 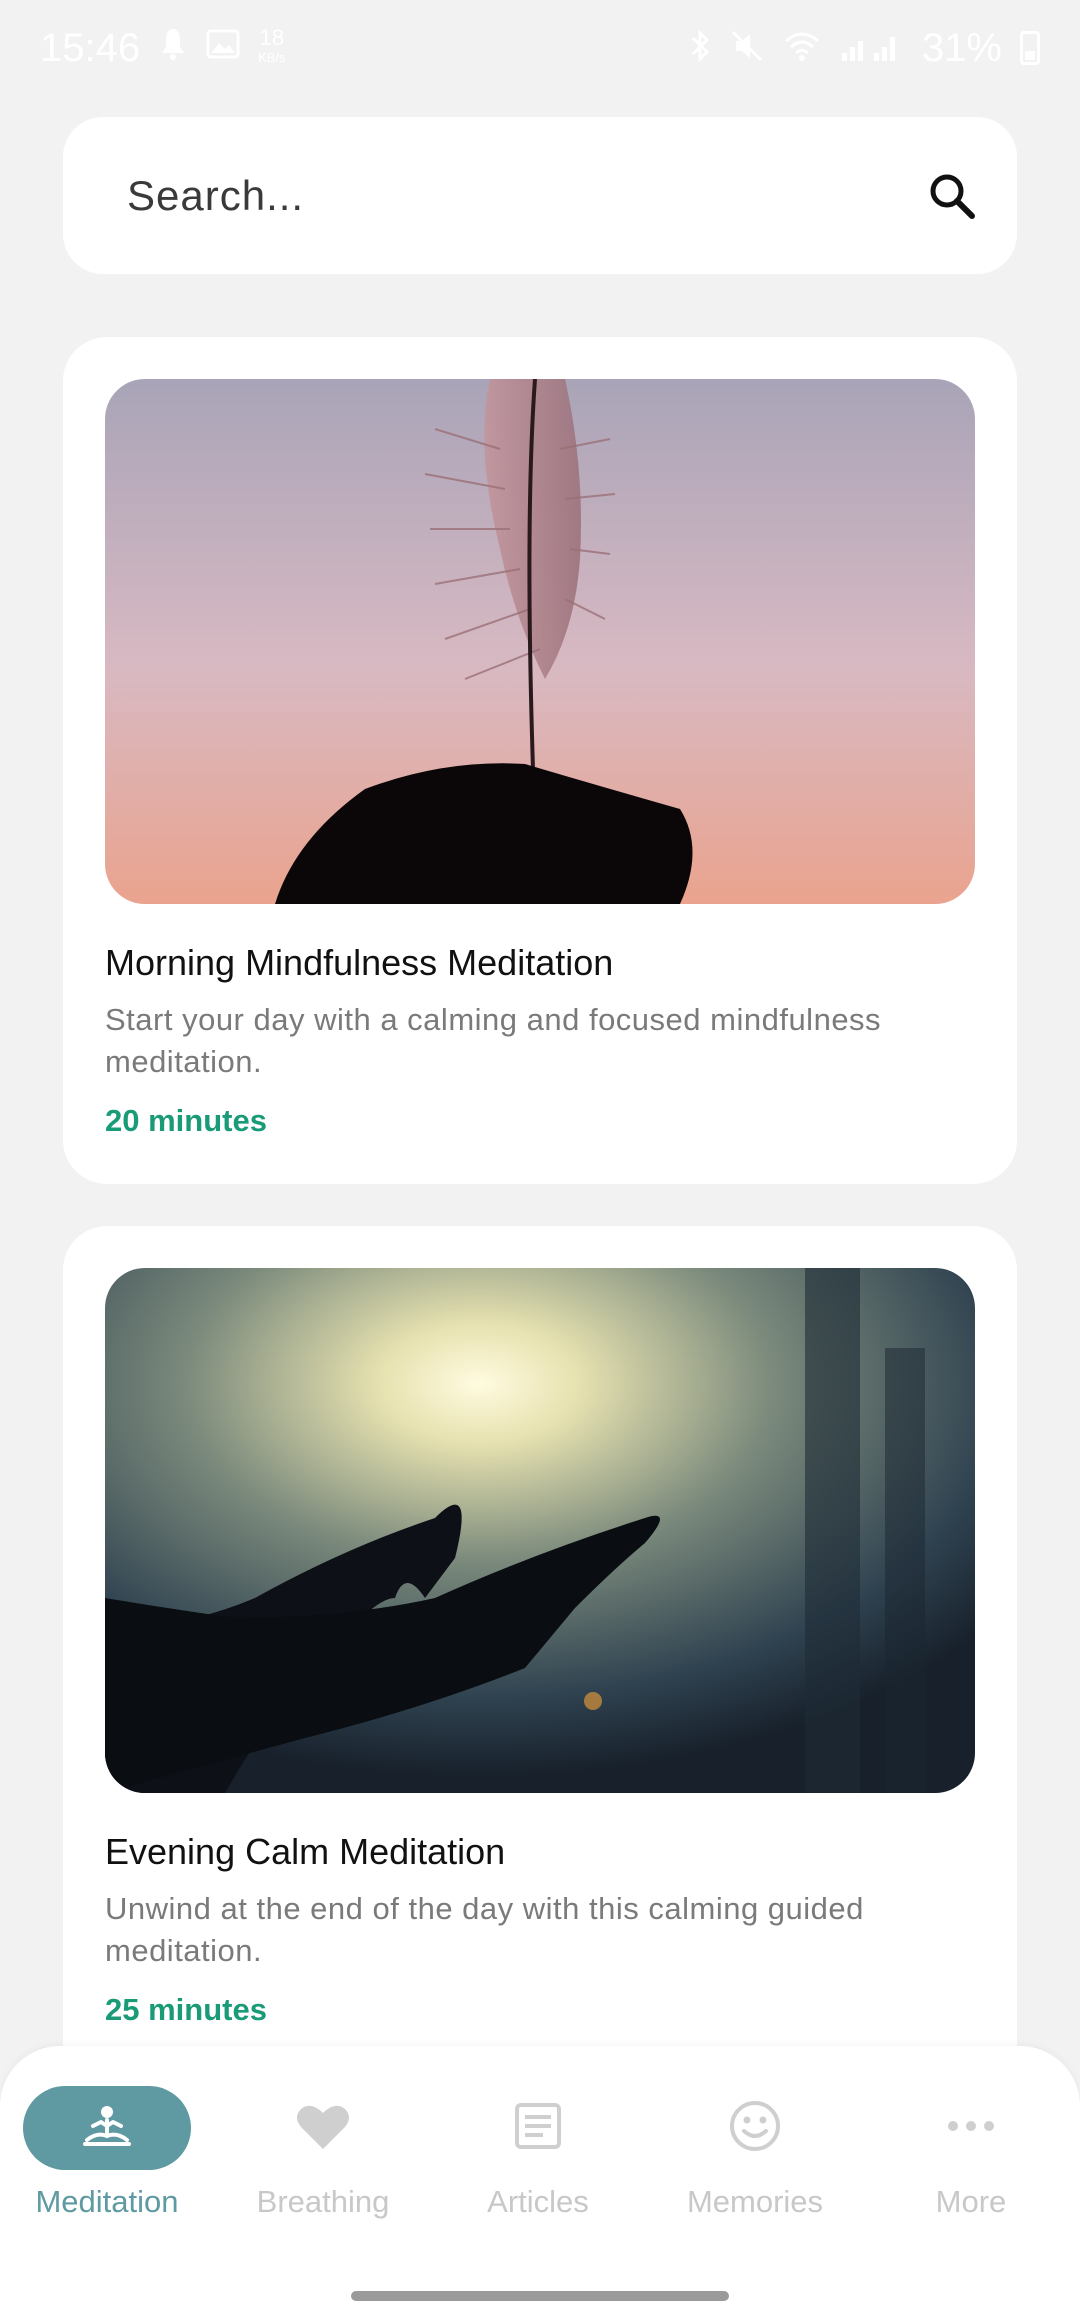 I want to click on card-title: Morning Mindfulness Meditation, so click(x=359, y=962).